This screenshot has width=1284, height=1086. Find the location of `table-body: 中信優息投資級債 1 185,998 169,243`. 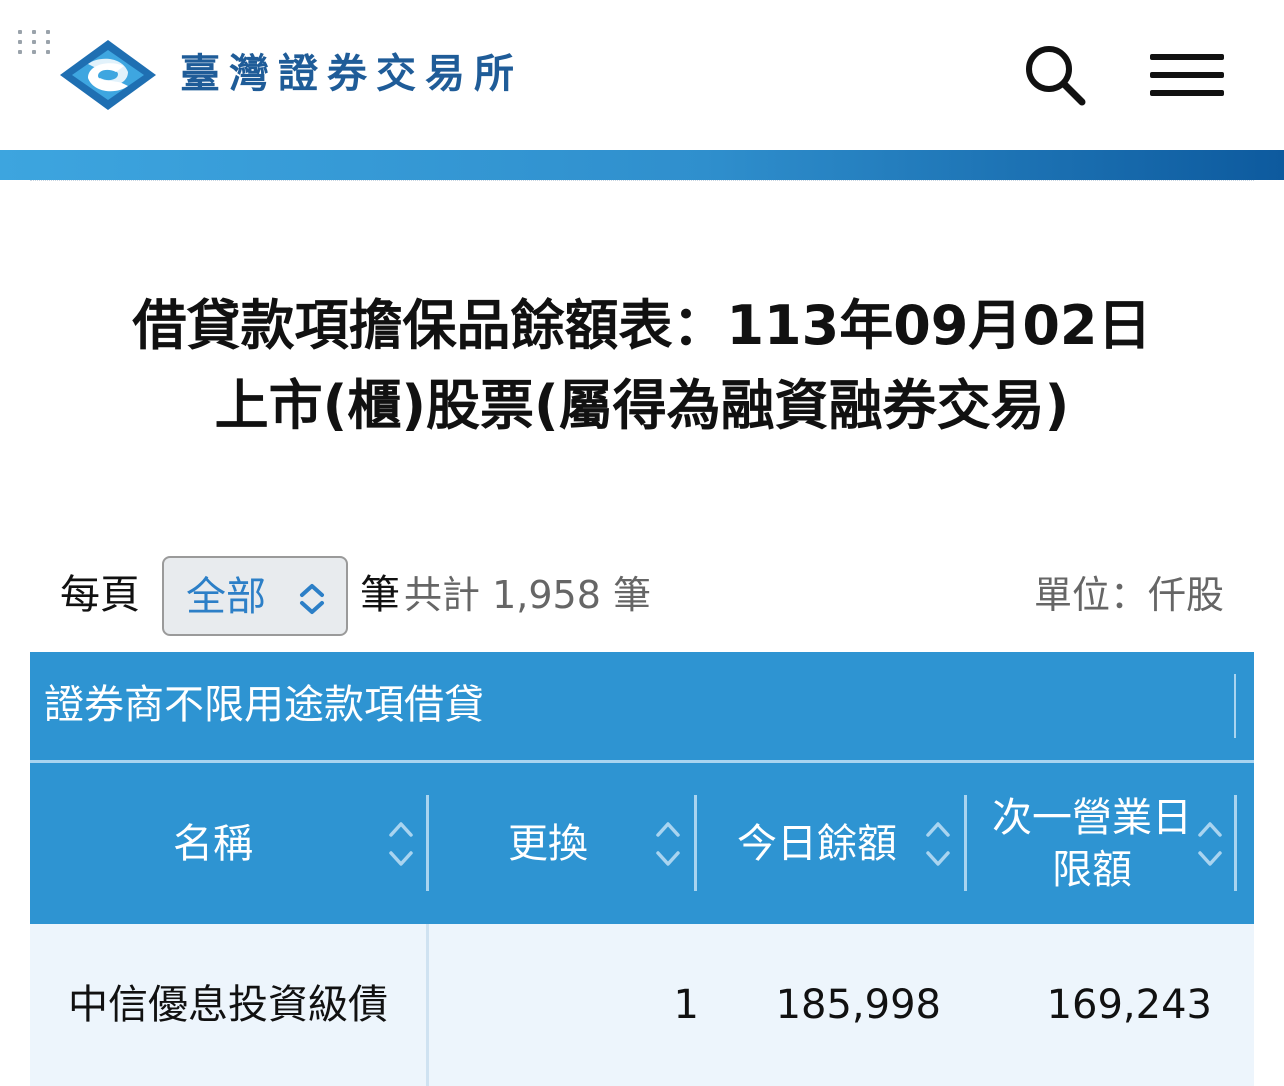

table-body: 中信優息投資級債 1 185,998 169,243 is located at coordinates (642, 1005).